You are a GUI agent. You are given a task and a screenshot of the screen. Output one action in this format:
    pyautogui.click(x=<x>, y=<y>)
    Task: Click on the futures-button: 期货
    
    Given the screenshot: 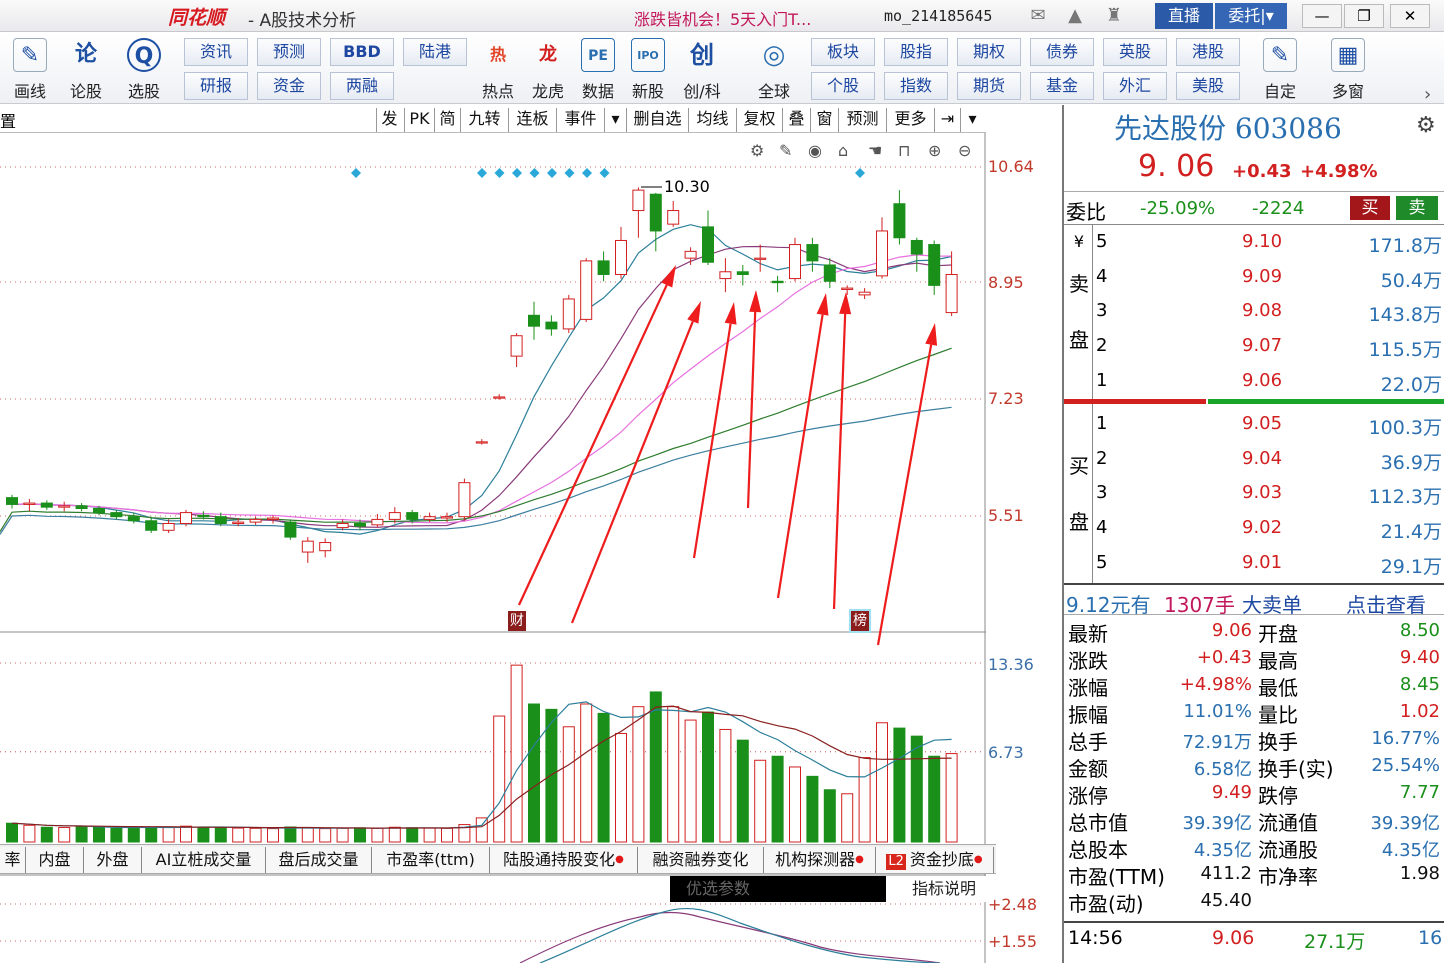 What is the action you would take?
    pyautogui.click(x=989, y=86)
    